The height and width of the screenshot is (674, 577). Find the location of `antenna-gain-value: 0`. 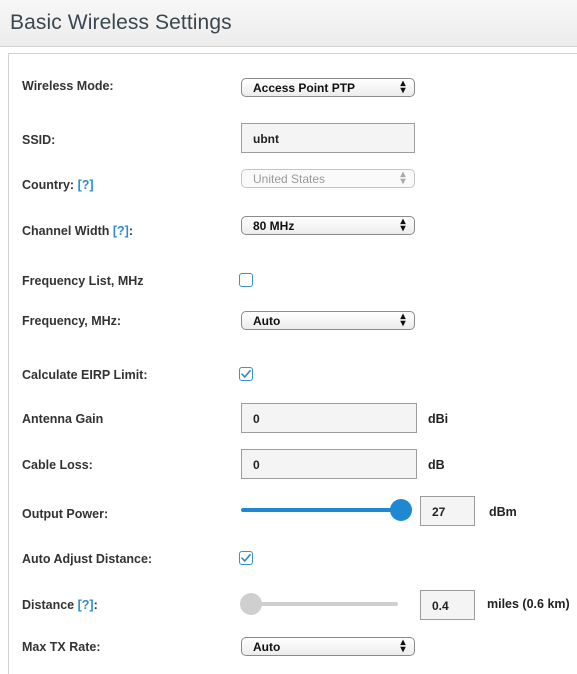

antenna-gain-value: 0 is located at coordinates (256, 419).